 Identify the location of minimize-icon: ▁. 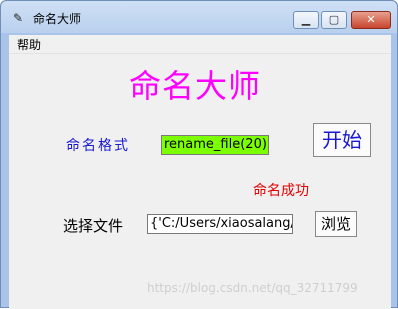
(306, 19).